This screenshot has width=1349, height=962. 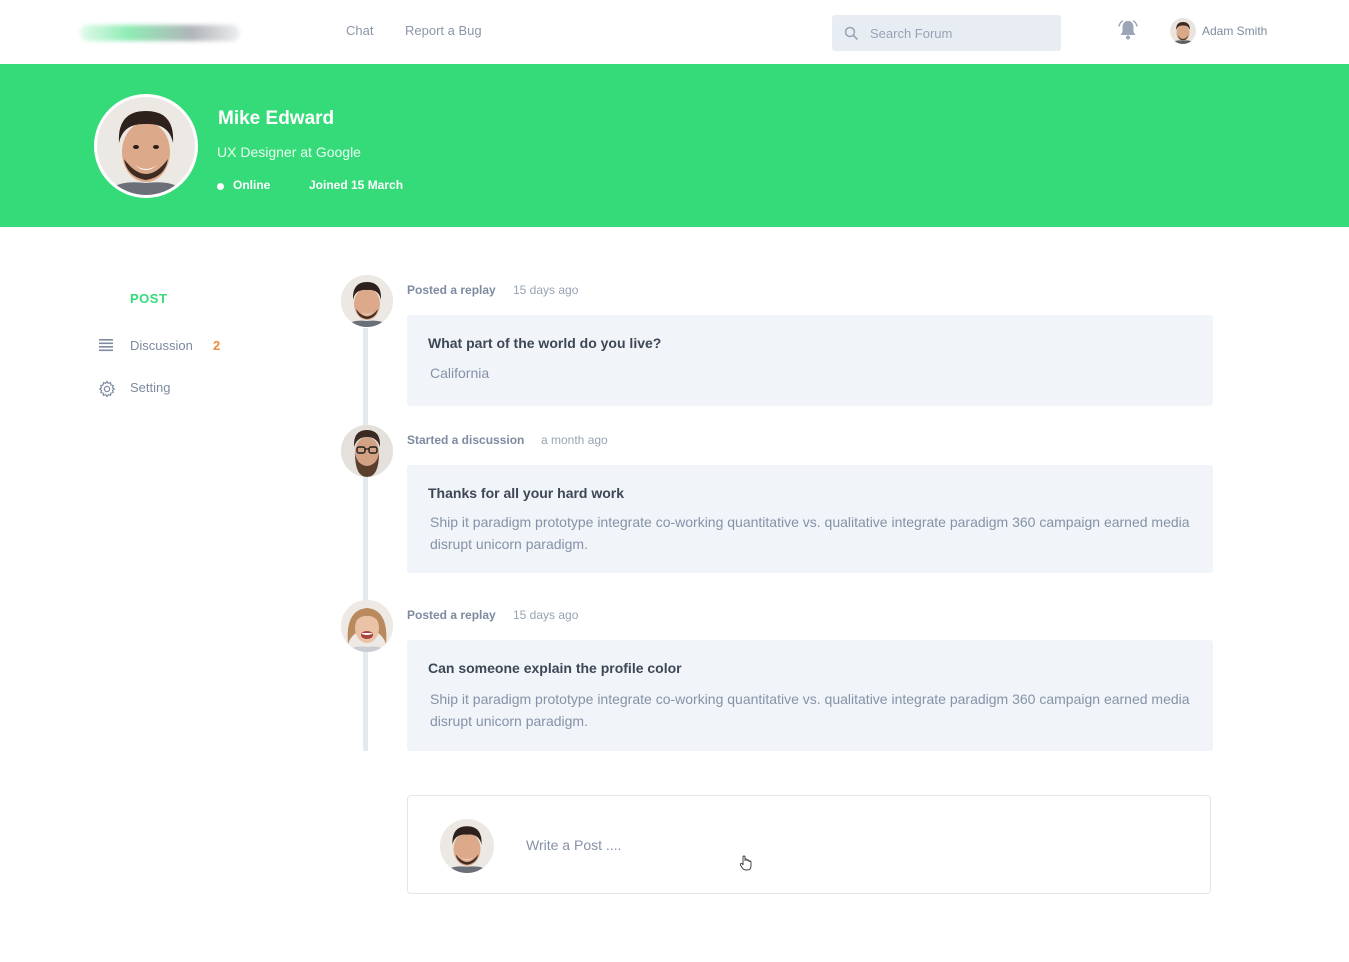 What do you see at coordinates (826, 845) in the screenshot?
I see `write-post-input` at bounding box center [826, 845].